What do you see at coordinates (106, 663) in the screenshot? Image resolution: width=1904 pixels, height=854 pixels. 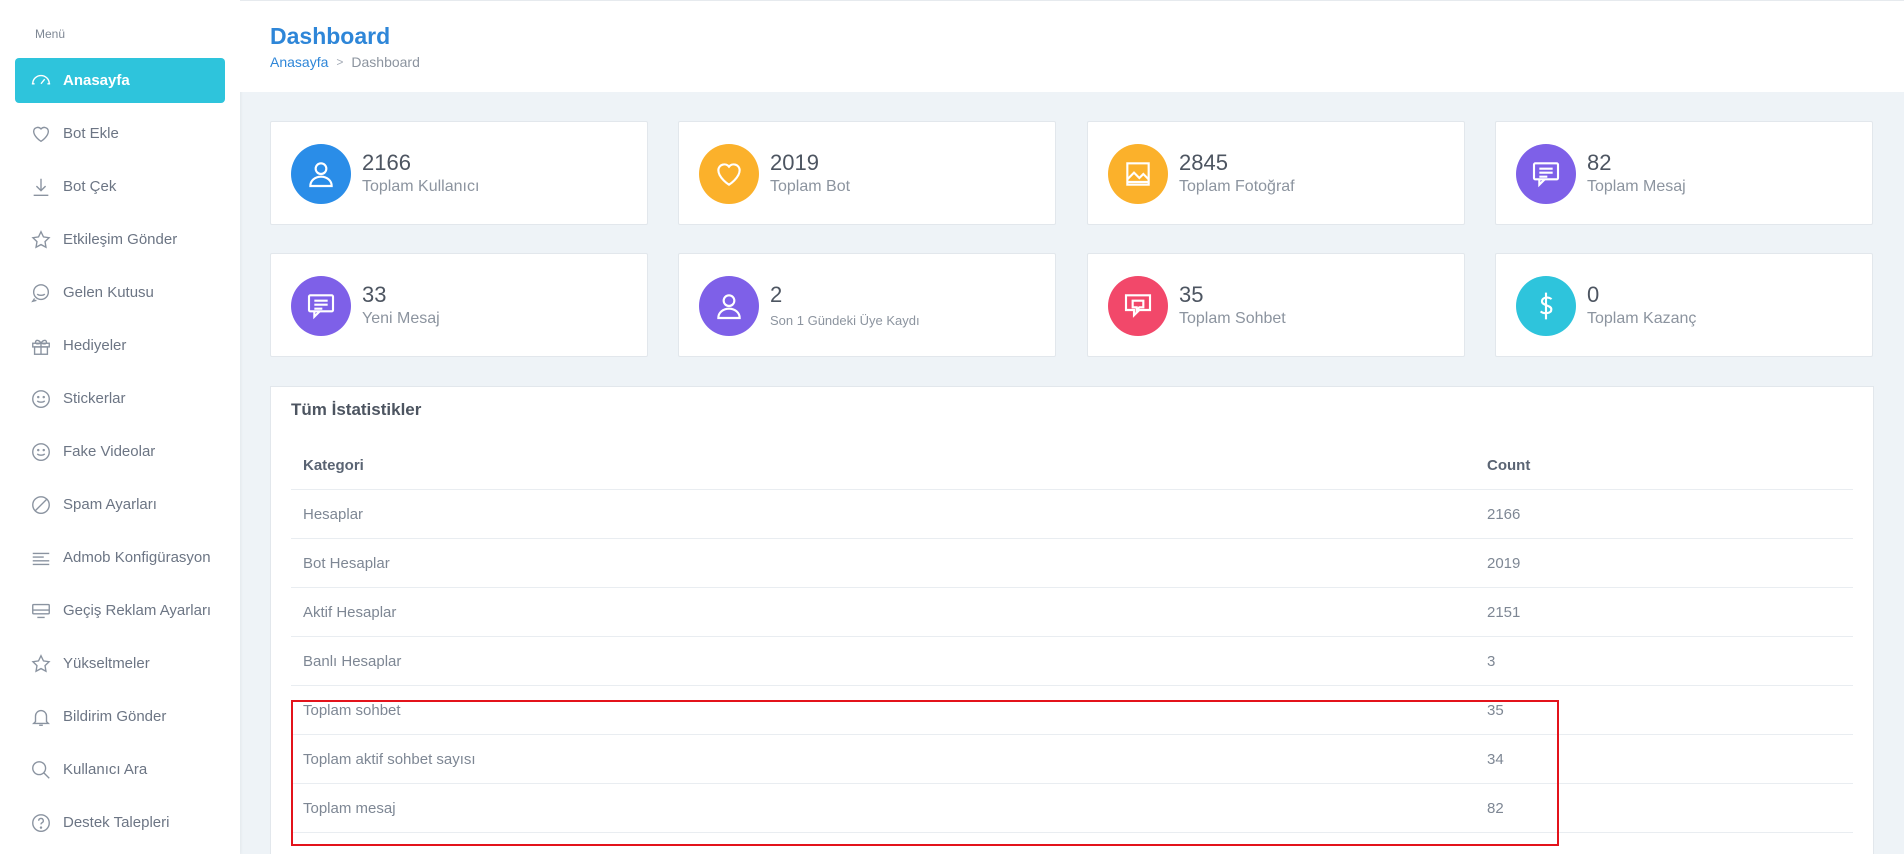 I see `sidebar-item-label: Yükseltmeler` at bounding box center [106, 663].